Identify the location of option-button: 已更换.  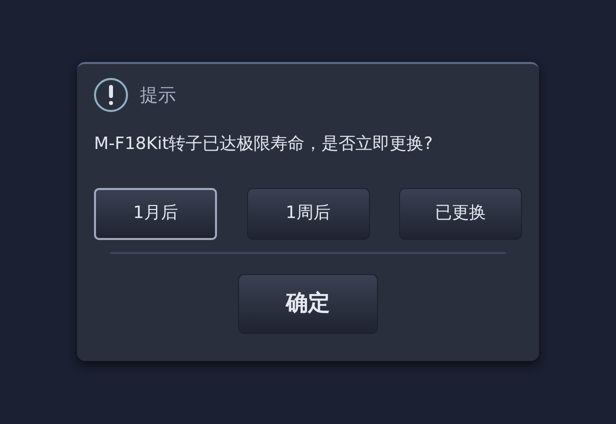
(460, 214).